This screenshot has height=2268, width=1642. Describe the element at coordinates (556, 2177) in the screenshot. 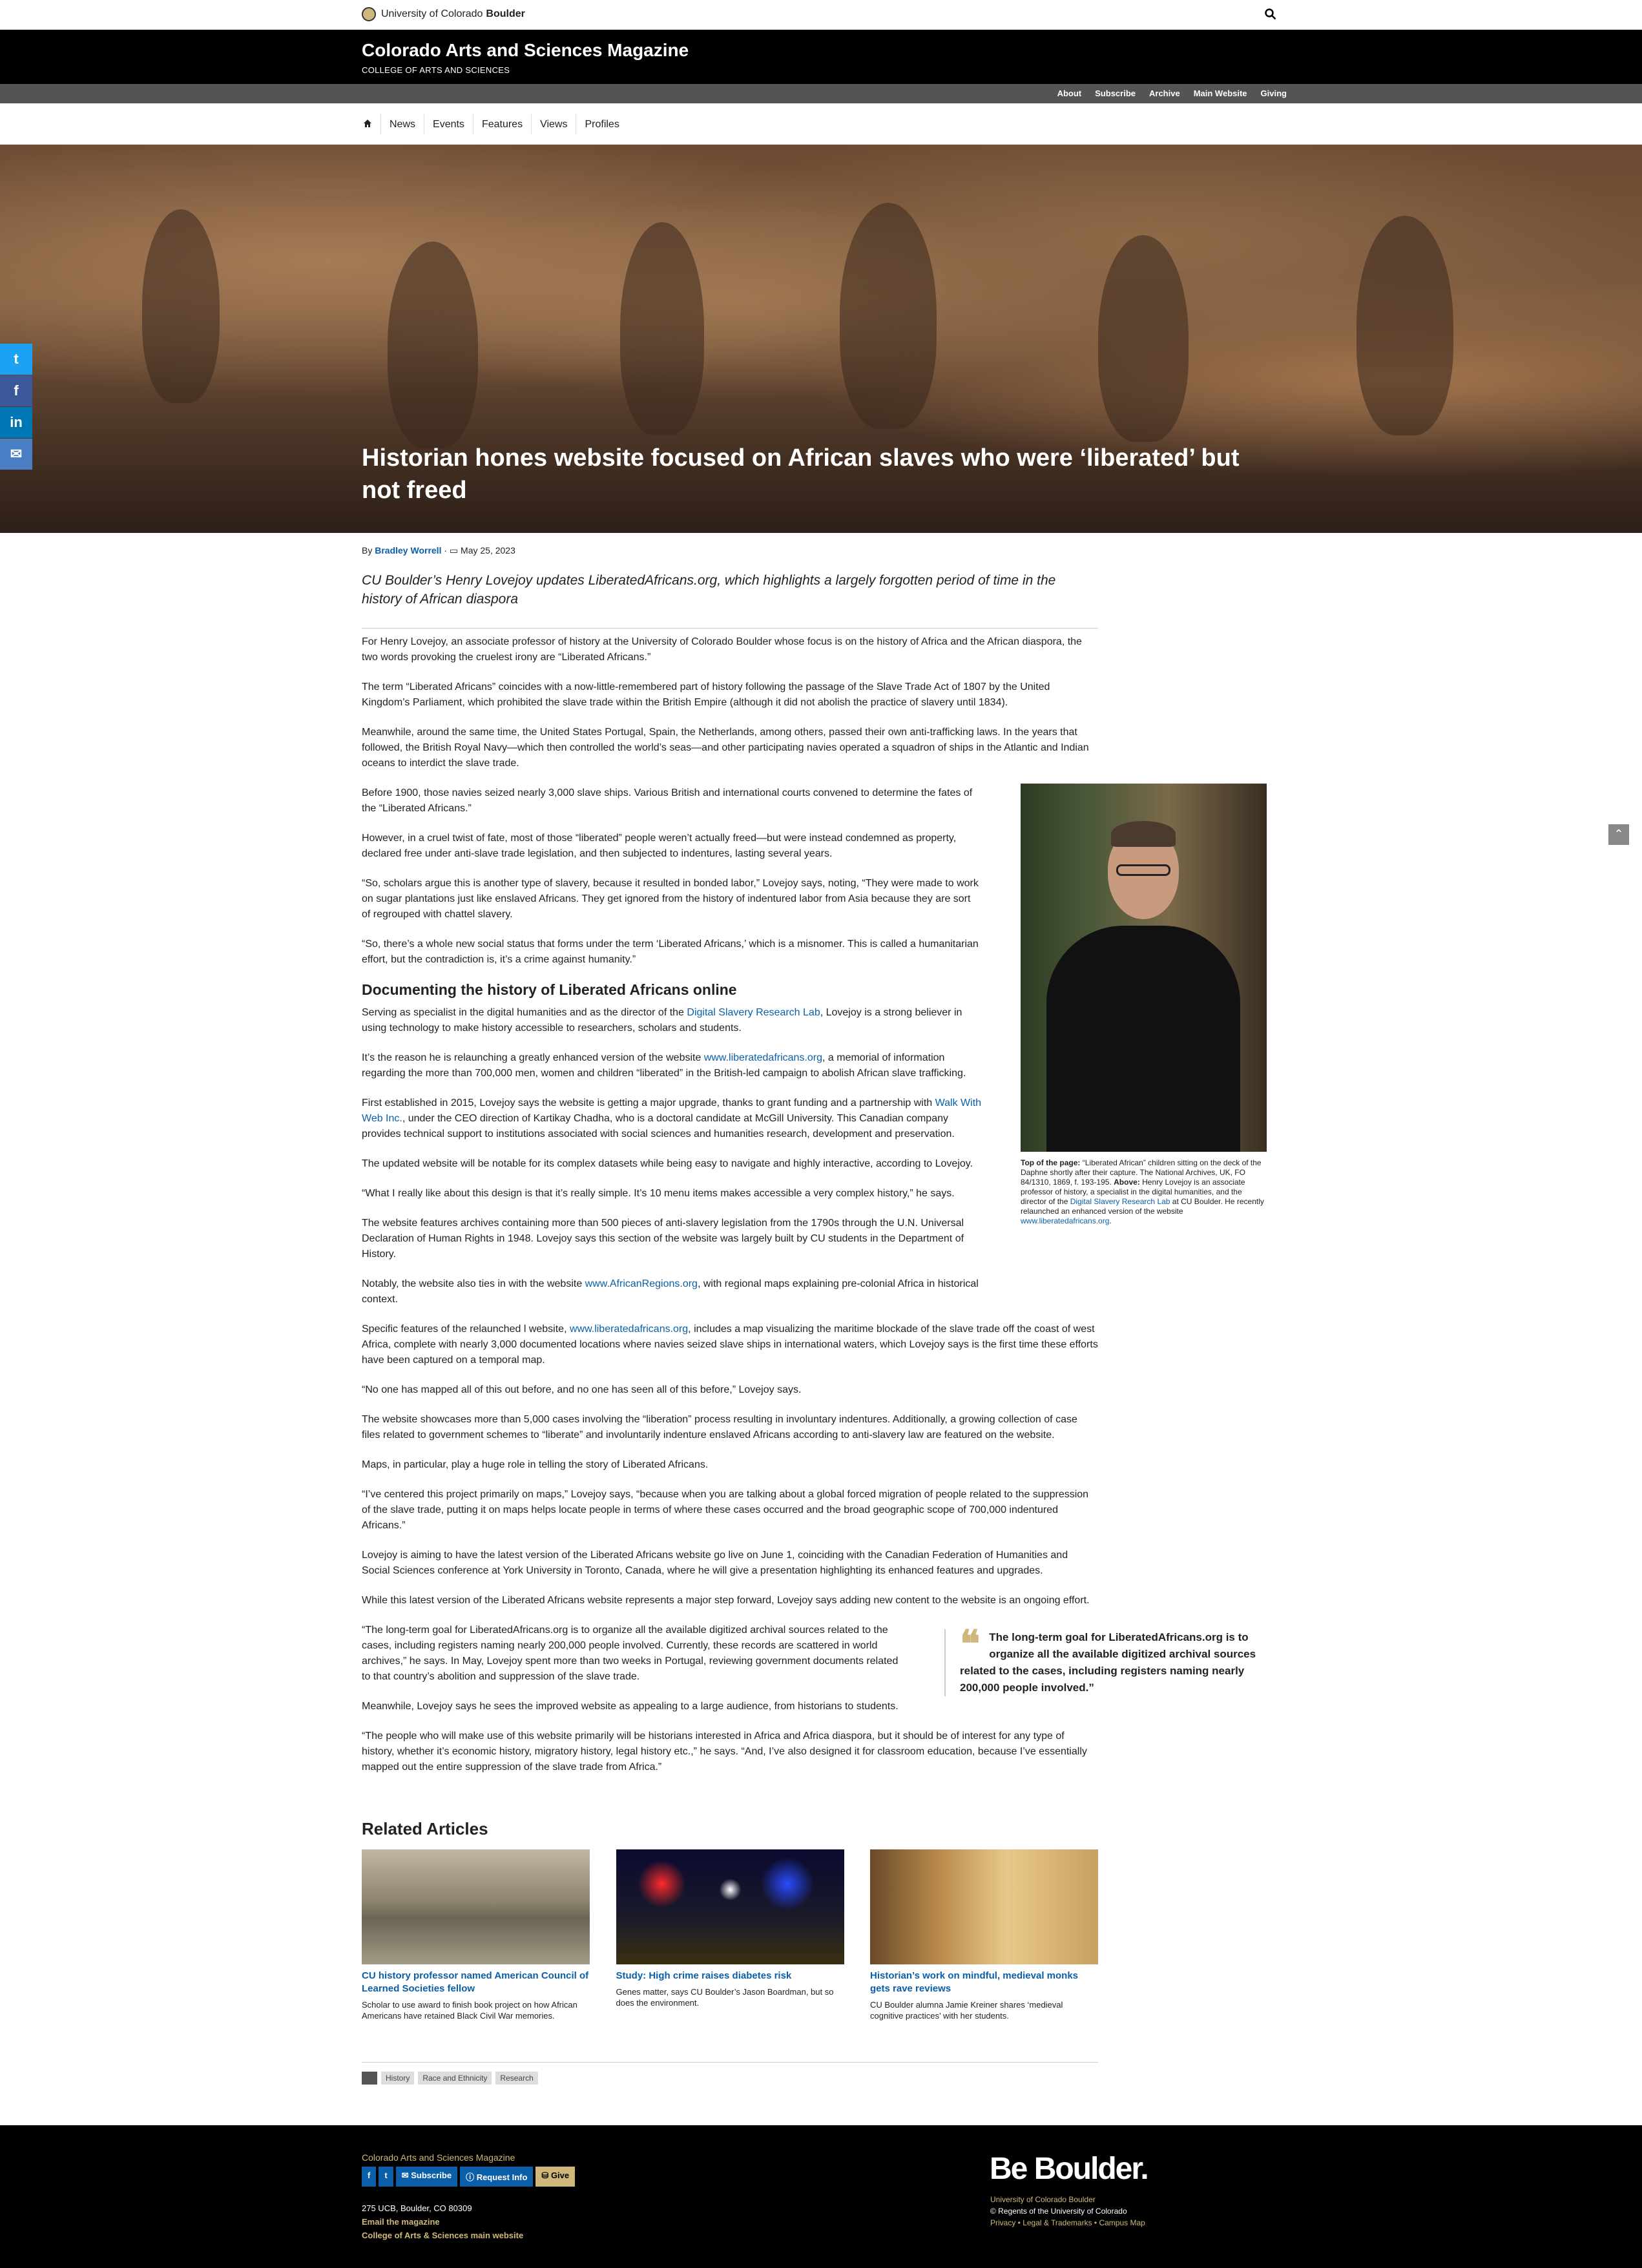

I see `give-button: ⛁ Give` at that location.